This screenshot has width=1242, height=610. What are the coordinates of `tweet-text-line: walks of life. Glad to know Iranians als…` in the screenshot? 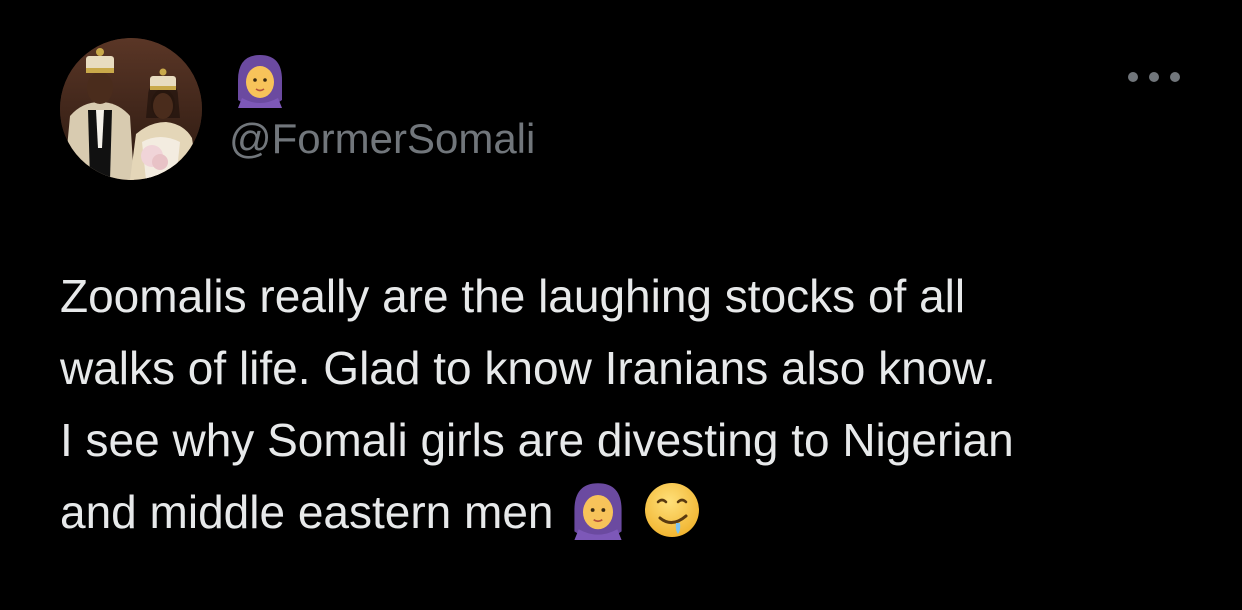 It's located at (528, 368).